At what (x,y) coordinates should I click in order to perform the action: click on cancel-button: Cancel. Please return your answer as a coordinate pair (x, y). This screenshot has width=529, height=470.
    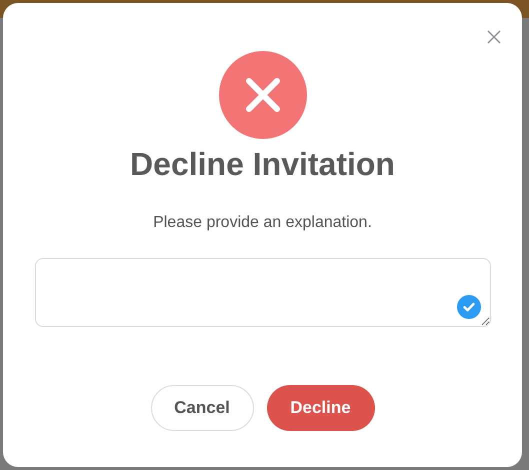
    Looking at the image, I should click on (202, 408).